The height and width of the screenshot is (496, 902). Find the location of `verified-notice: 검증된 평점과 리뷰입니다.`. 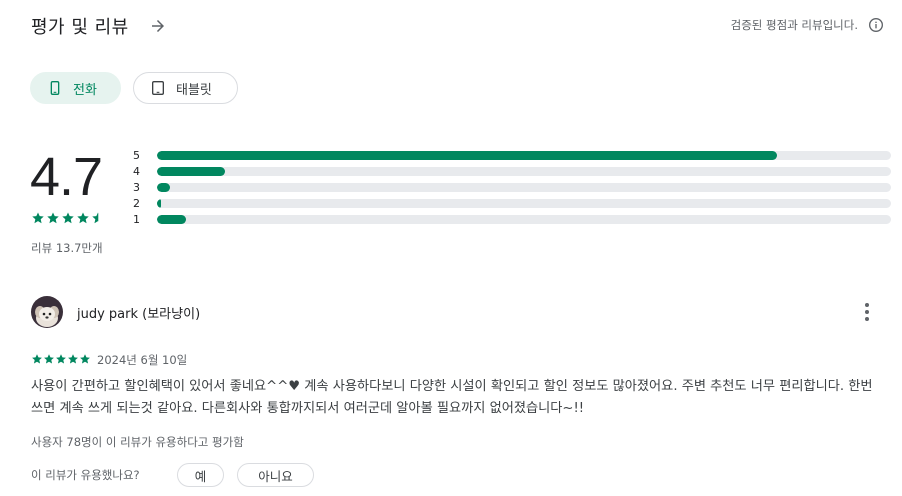

verified-notice: 검증된 평점과 리뷰입니다. is located at coordinates (807, 25).